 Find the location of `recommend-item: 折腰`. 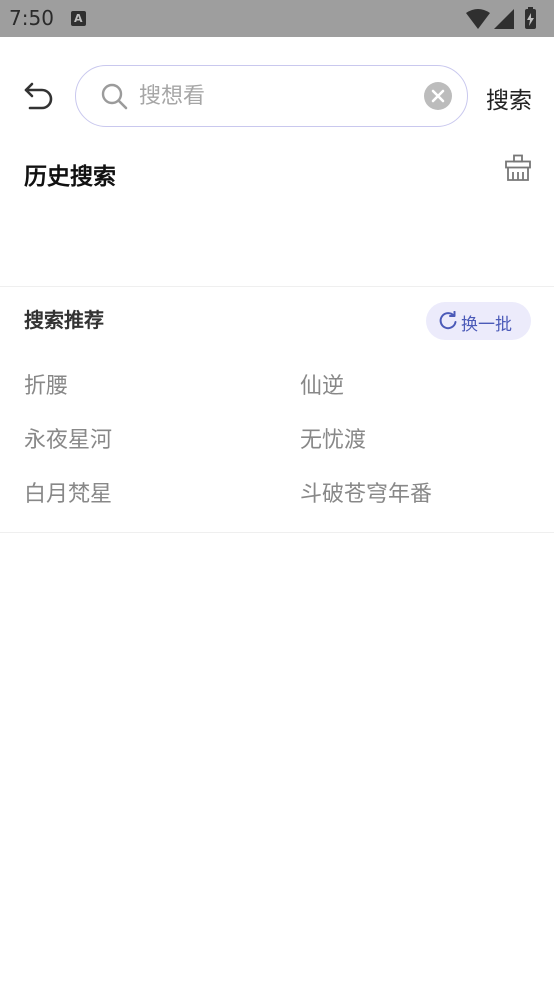

recommend-item: 折腰 is located at coordinates (46, 384).